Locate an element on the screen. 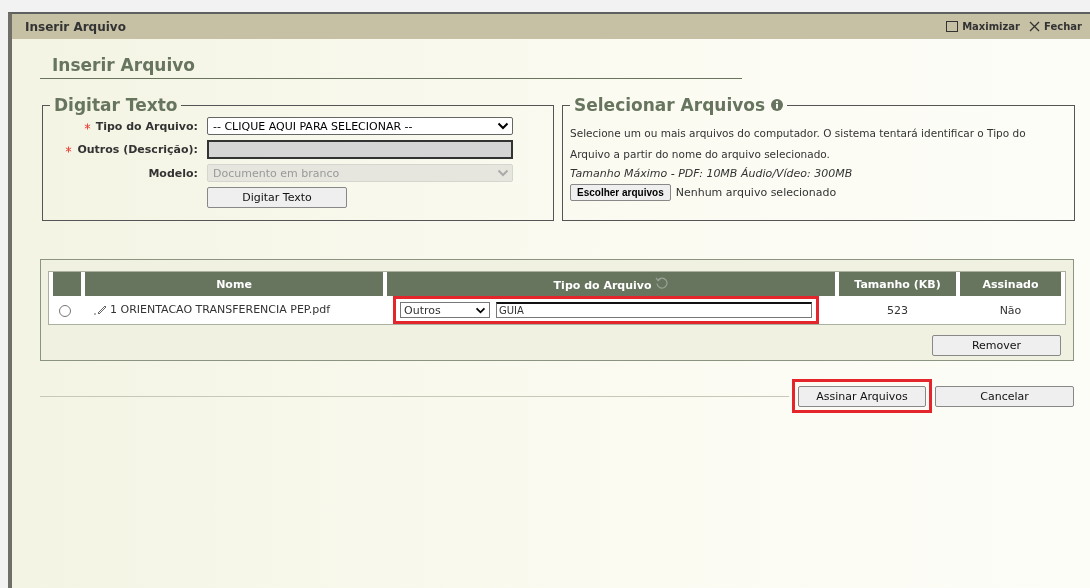  panel-title: Selecionar Arquivos is located at coordinates (679, 105).